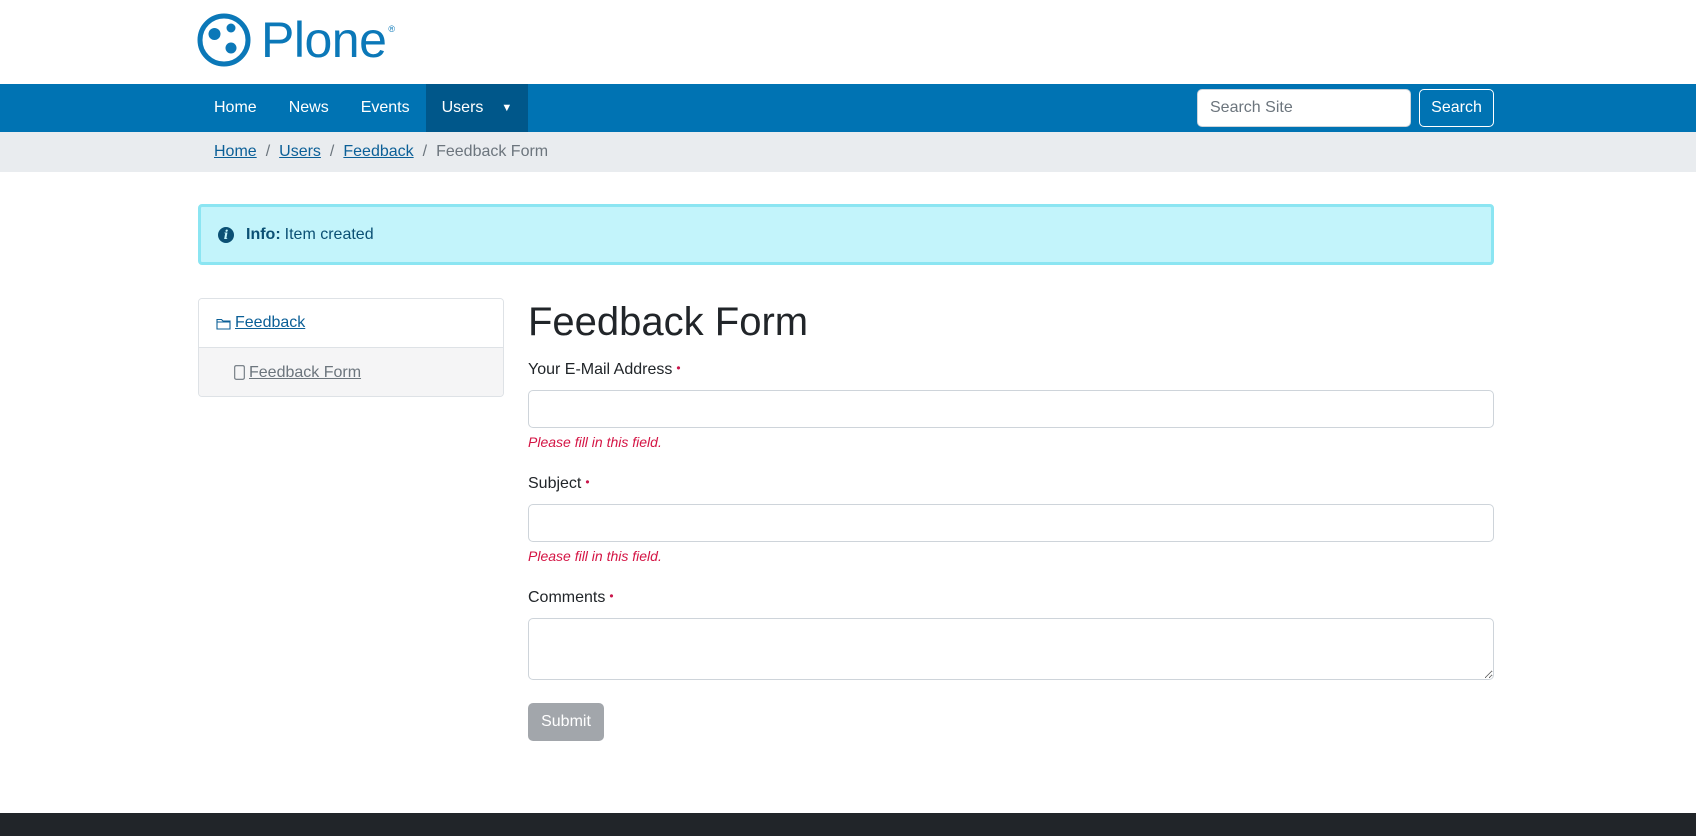  What do you see at coordinates (600, 369) in the screenshot?
I see `email-label-text: Your E-Mail Address` at bounding box center [600, 369].